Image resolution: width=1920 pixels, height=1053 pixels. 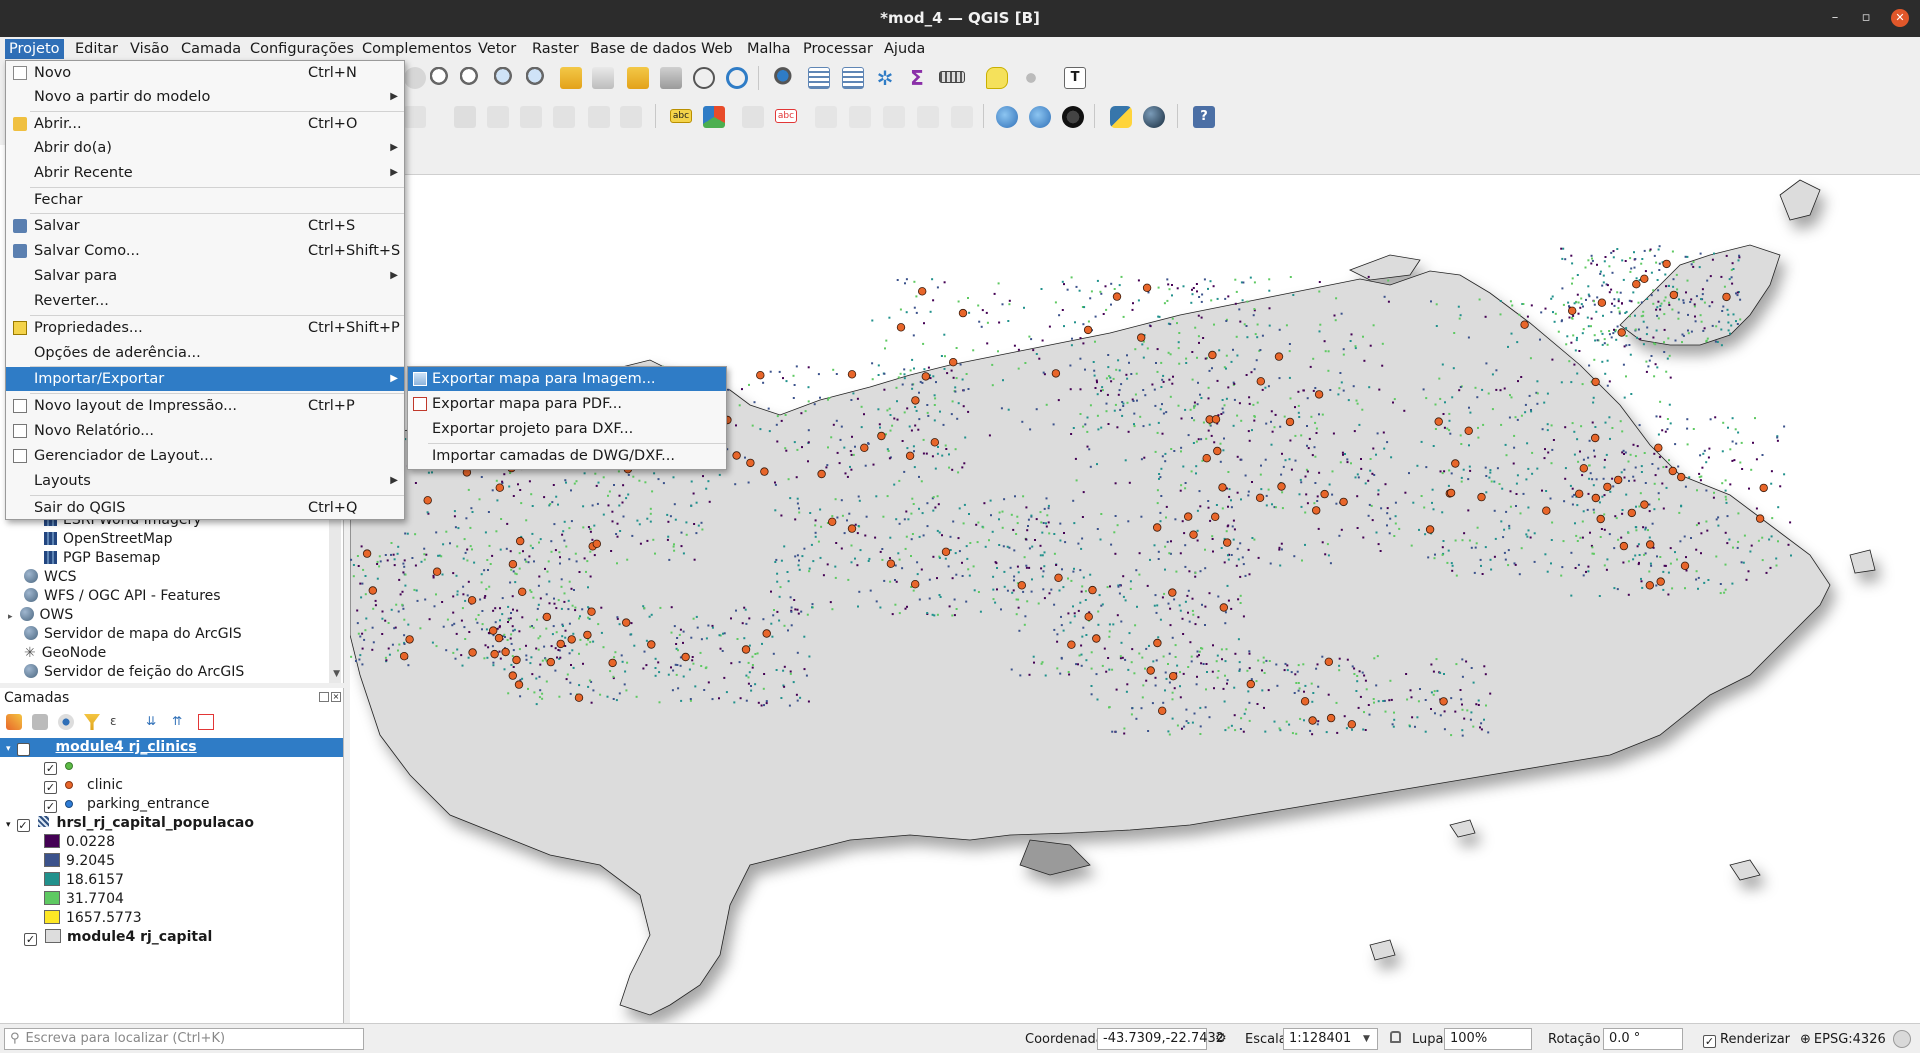 What do you see at coordinates (599, 117) in the screenshot?
I see `undo-icon` at bounding box center [599, 117].